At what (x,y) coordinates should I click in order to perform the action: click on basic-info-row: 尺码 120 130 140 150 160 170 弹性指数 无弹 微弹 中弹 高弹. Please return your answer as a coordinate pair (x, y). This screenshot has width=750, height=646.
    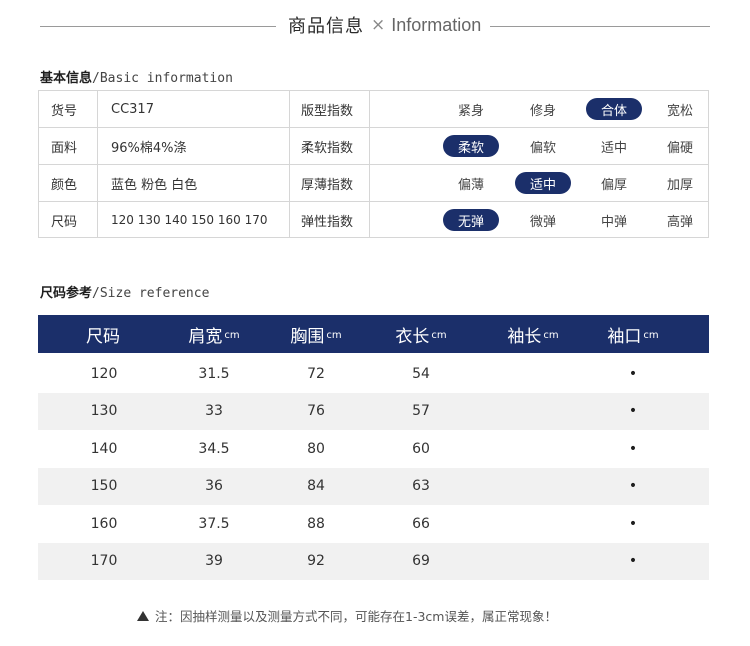
    Looking at the image, I should click on (373, 220).